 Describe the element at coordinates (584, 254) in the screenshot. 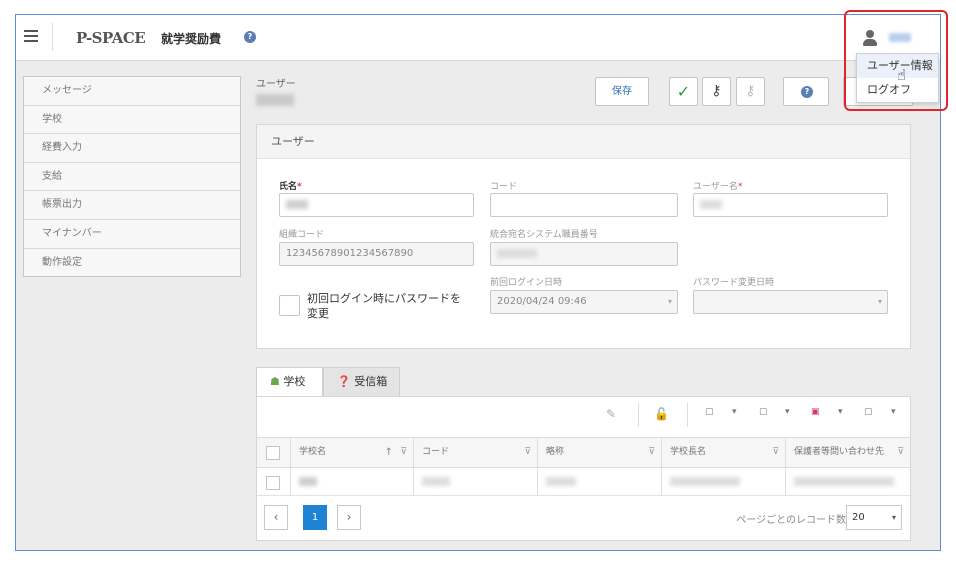

I see `staff-no-field` at that location.